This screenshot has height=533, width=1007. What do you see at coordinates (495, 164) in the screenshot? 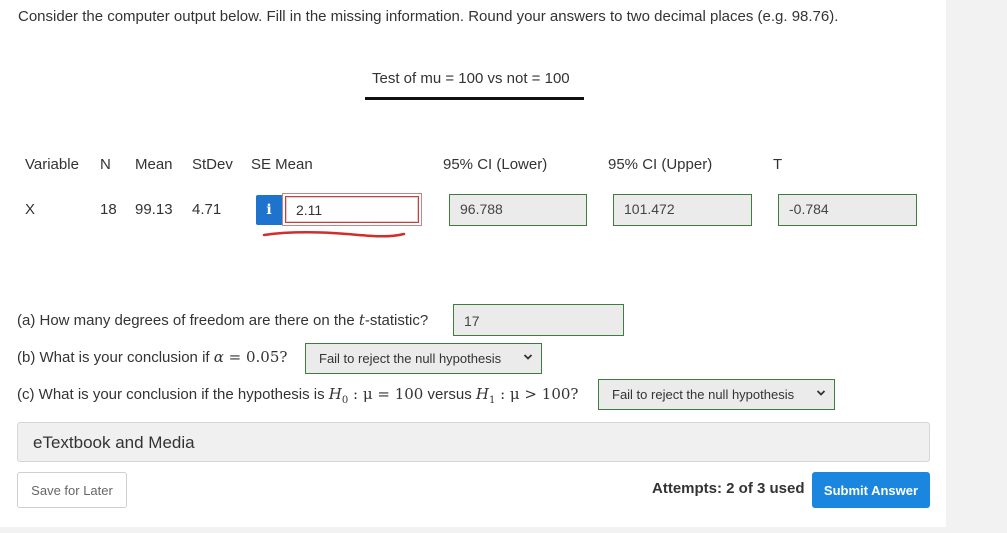
I see `header-ci-lower: 95% CI (Lower)` at bounding box center [495, 164].